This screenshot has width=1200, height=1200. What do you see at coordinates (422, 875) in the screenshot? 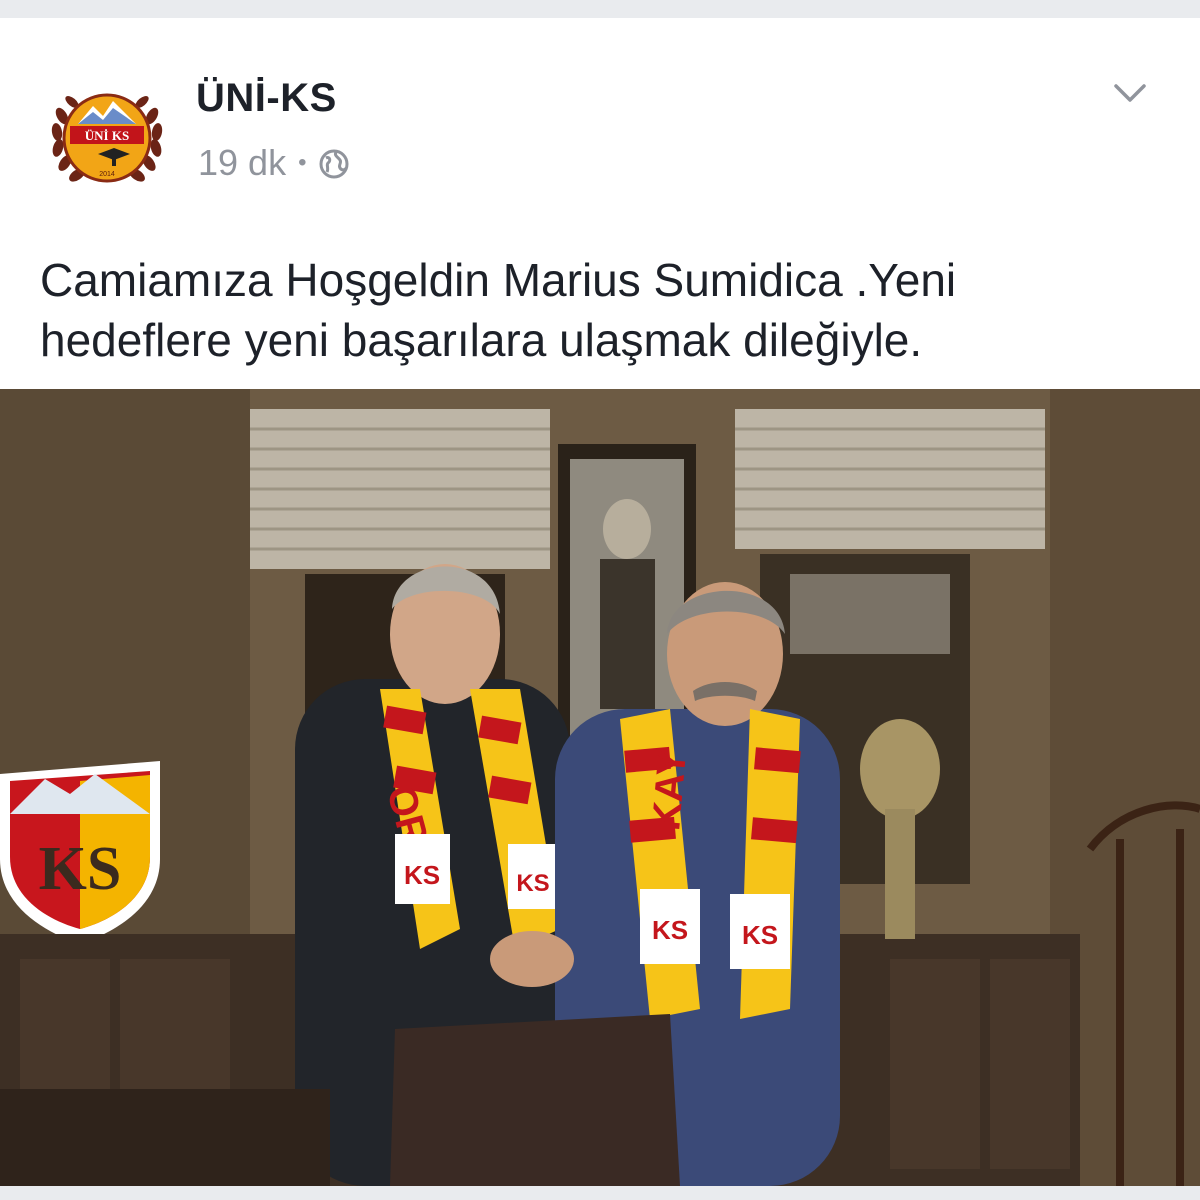
I see `scarf-badge-left: KS` at bounding box center [422, 875].